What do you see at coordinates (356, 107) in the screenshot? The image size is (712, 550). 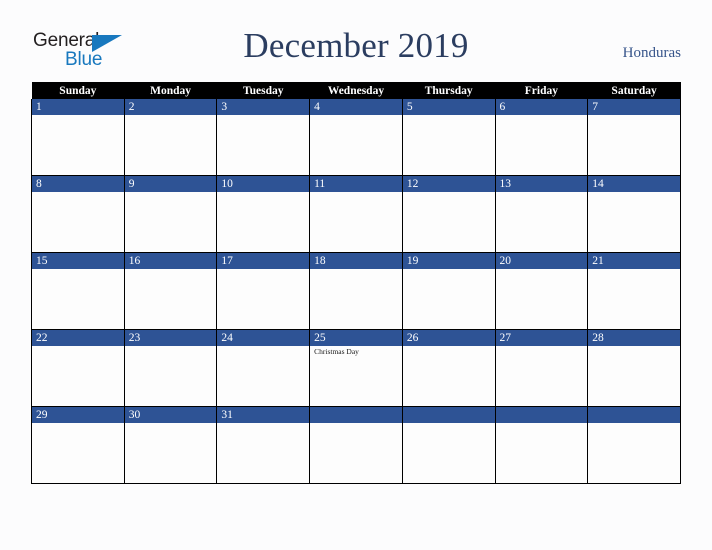 I see `day-number: 4` at bounding box center [356, 107].